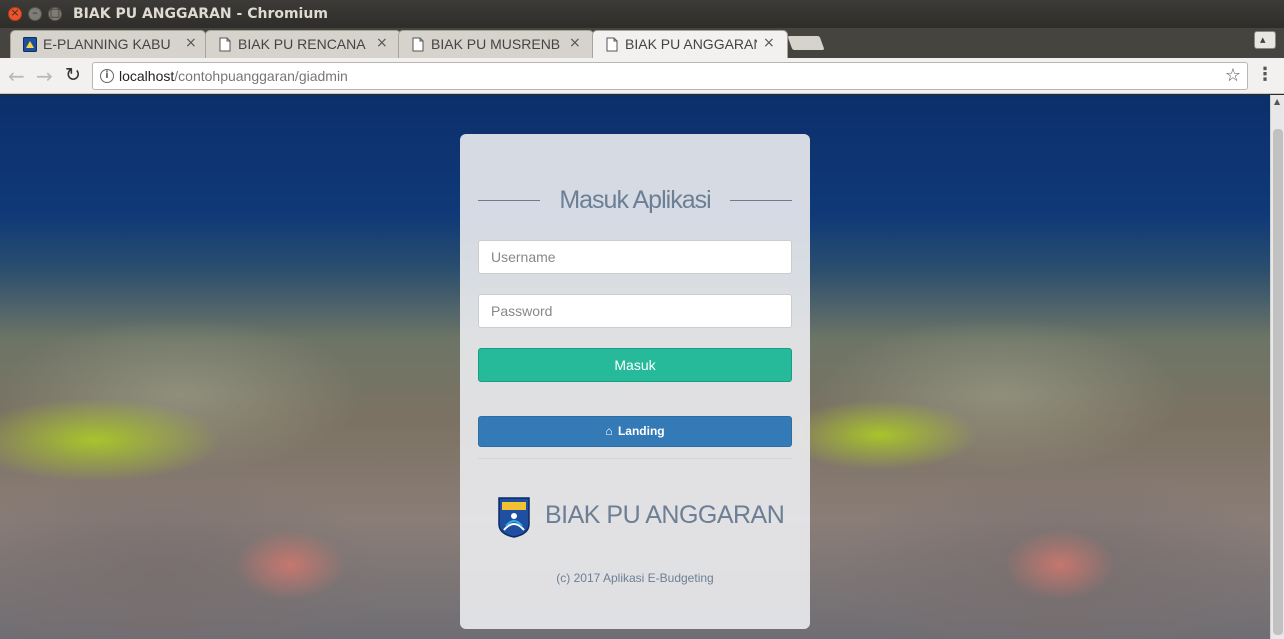 The width and height of the screenshot is (1284, 639). What do you see at coordinates (761, 200) in the screenshot?
I see `heading-divider` at bounding box center [761, 200].